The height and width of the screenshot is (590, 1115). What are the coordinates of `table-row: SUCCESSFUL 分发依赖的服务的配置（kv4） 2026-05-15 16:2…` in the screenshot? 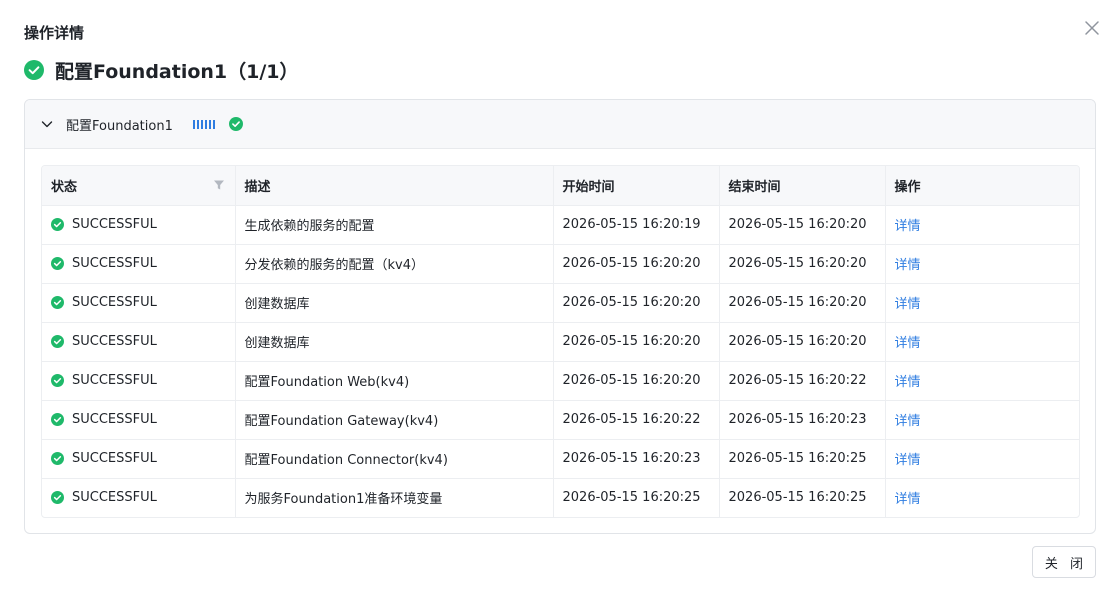 It's located at (560, 263).